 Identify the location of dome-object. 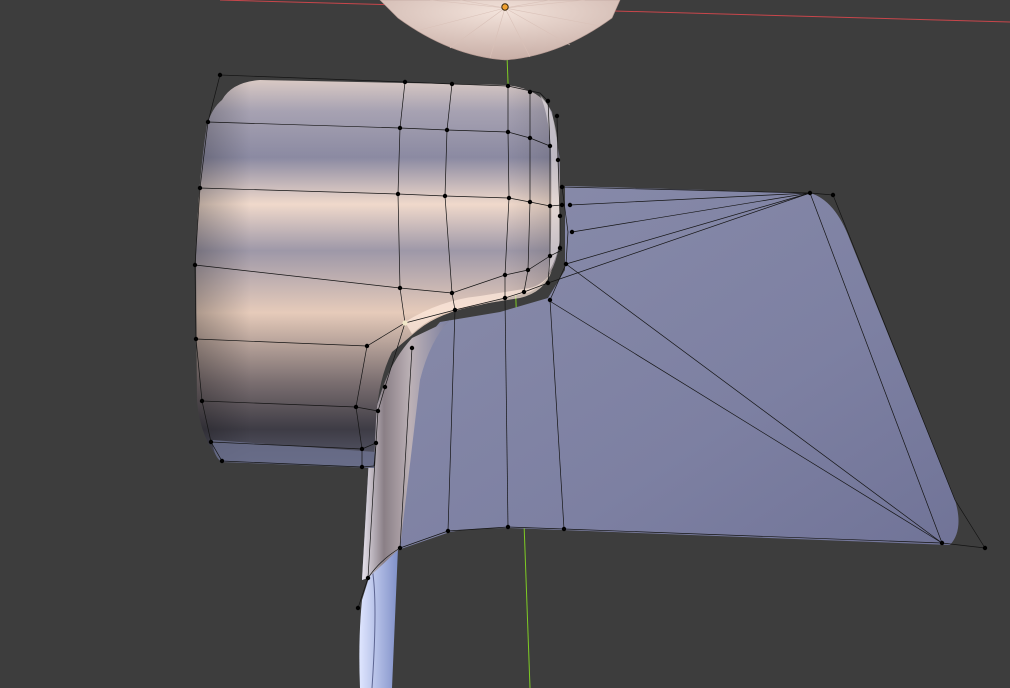
(500, 30).